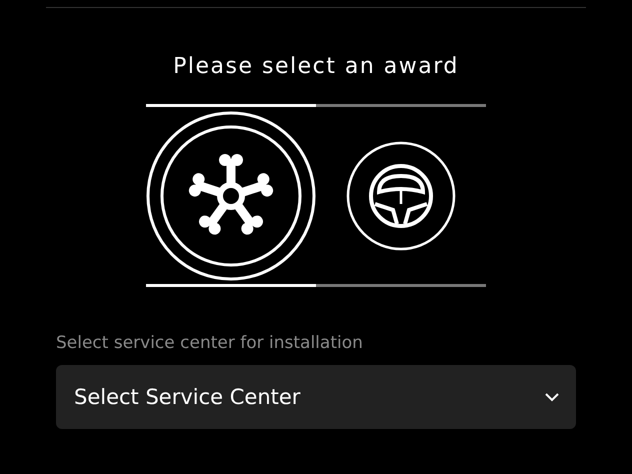 The height and width of the screenshot is (474, 632). I want to click on steering-wheel-icon, so click(401, 196).